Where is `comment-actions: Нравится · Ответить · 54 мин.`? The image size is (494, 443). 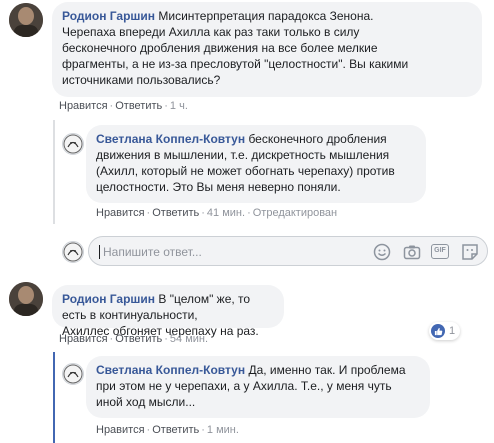 comment-actions: Нравится · Ответить · 54 мин. is located at coordinates (134, 339).